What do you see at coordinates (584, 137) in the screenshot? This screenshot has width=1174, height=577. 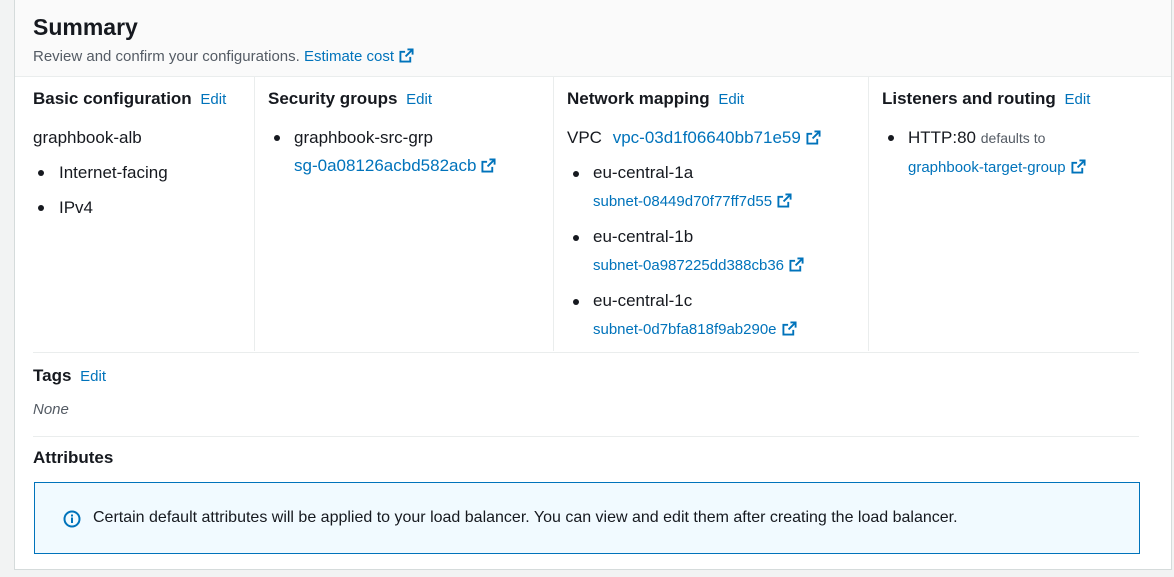 I see `vpc-label: VPC` at bounding box center [584, 137].